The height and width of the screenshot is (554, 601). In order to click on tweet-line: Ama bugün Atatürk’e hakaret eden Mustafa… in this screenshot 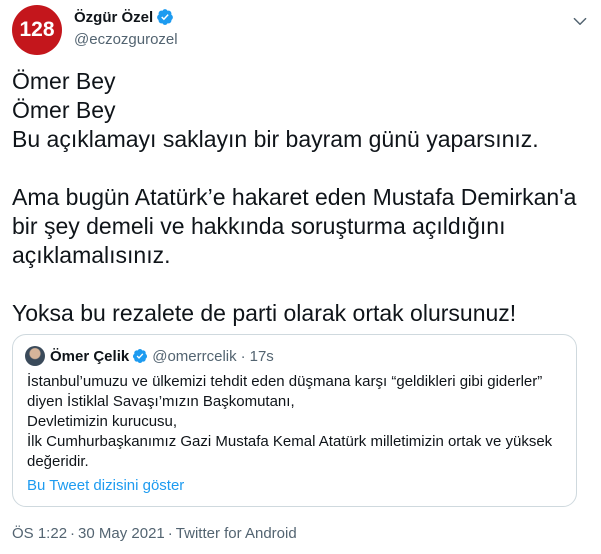, I will do `click(294, 197)`.